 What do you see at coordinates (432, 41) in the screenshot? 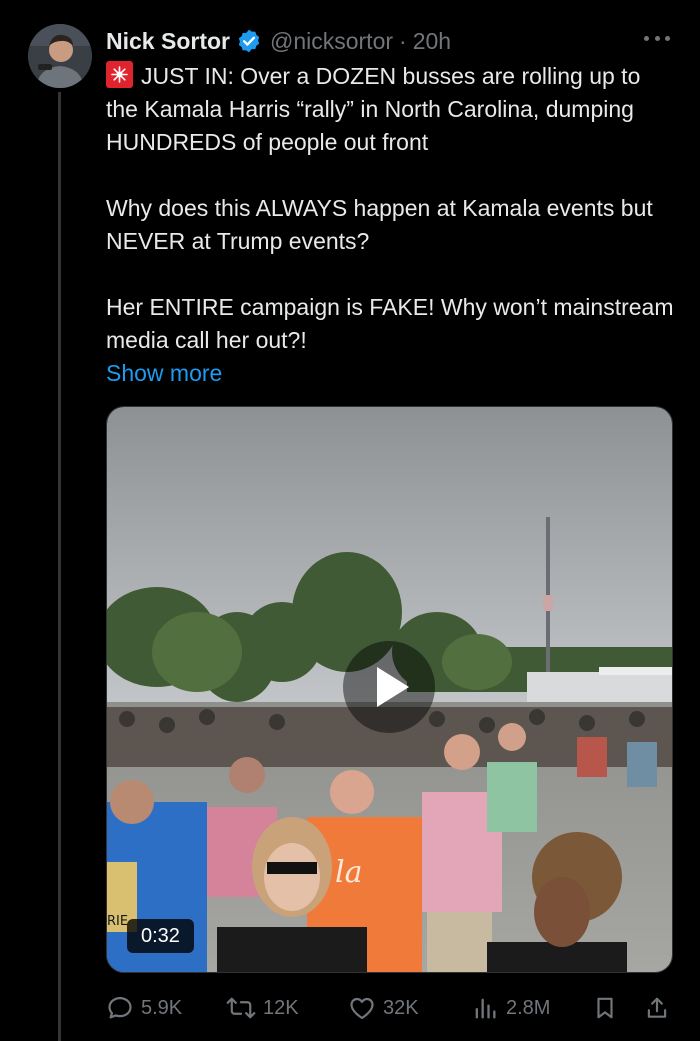
I see `post-timestamp: 20h` at bounding box center [432, 41].